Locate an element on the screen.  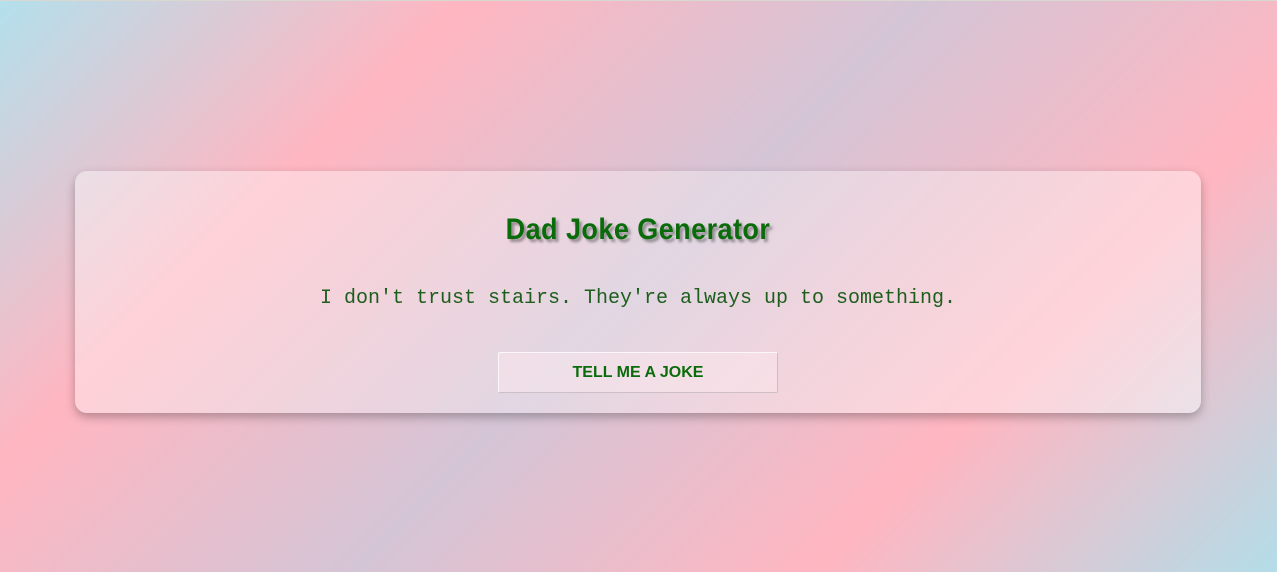
tell-joke-button: TELL ME A JOKE is located at coordinates (638, 372).